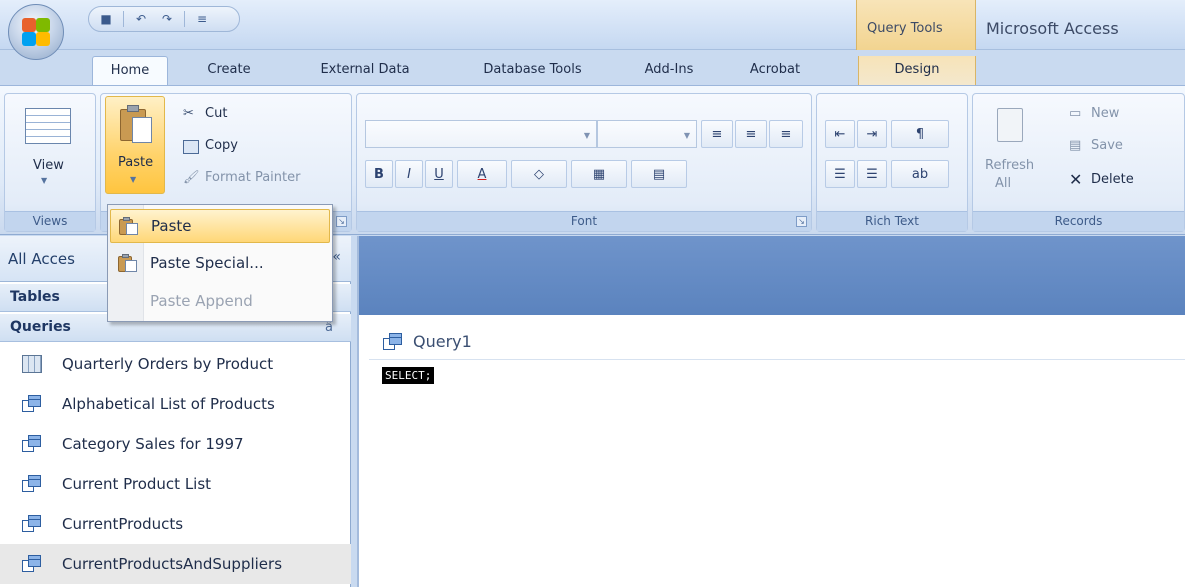 The height and width of the screenshot is (587, 1185). I want to click on paste-icon, so click(136, 124).